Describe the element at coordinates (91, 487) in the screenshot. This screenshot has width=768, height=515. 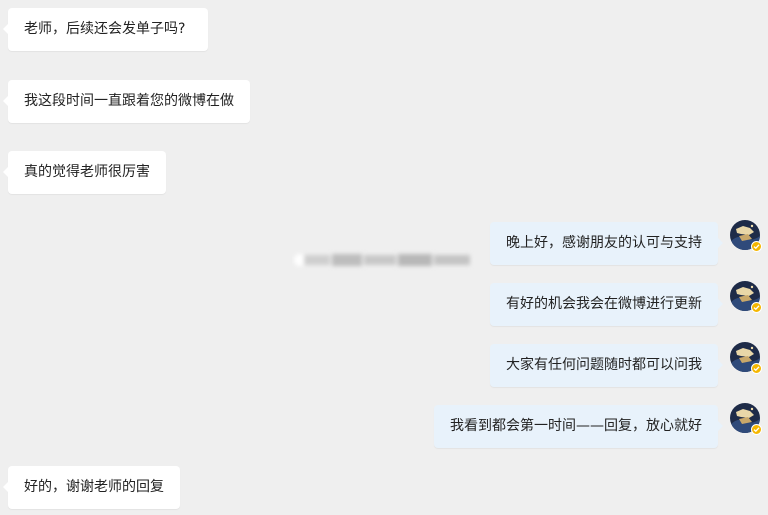
I see `message-bubble-incoming: 好的，谢谢老师的回复` at that location.